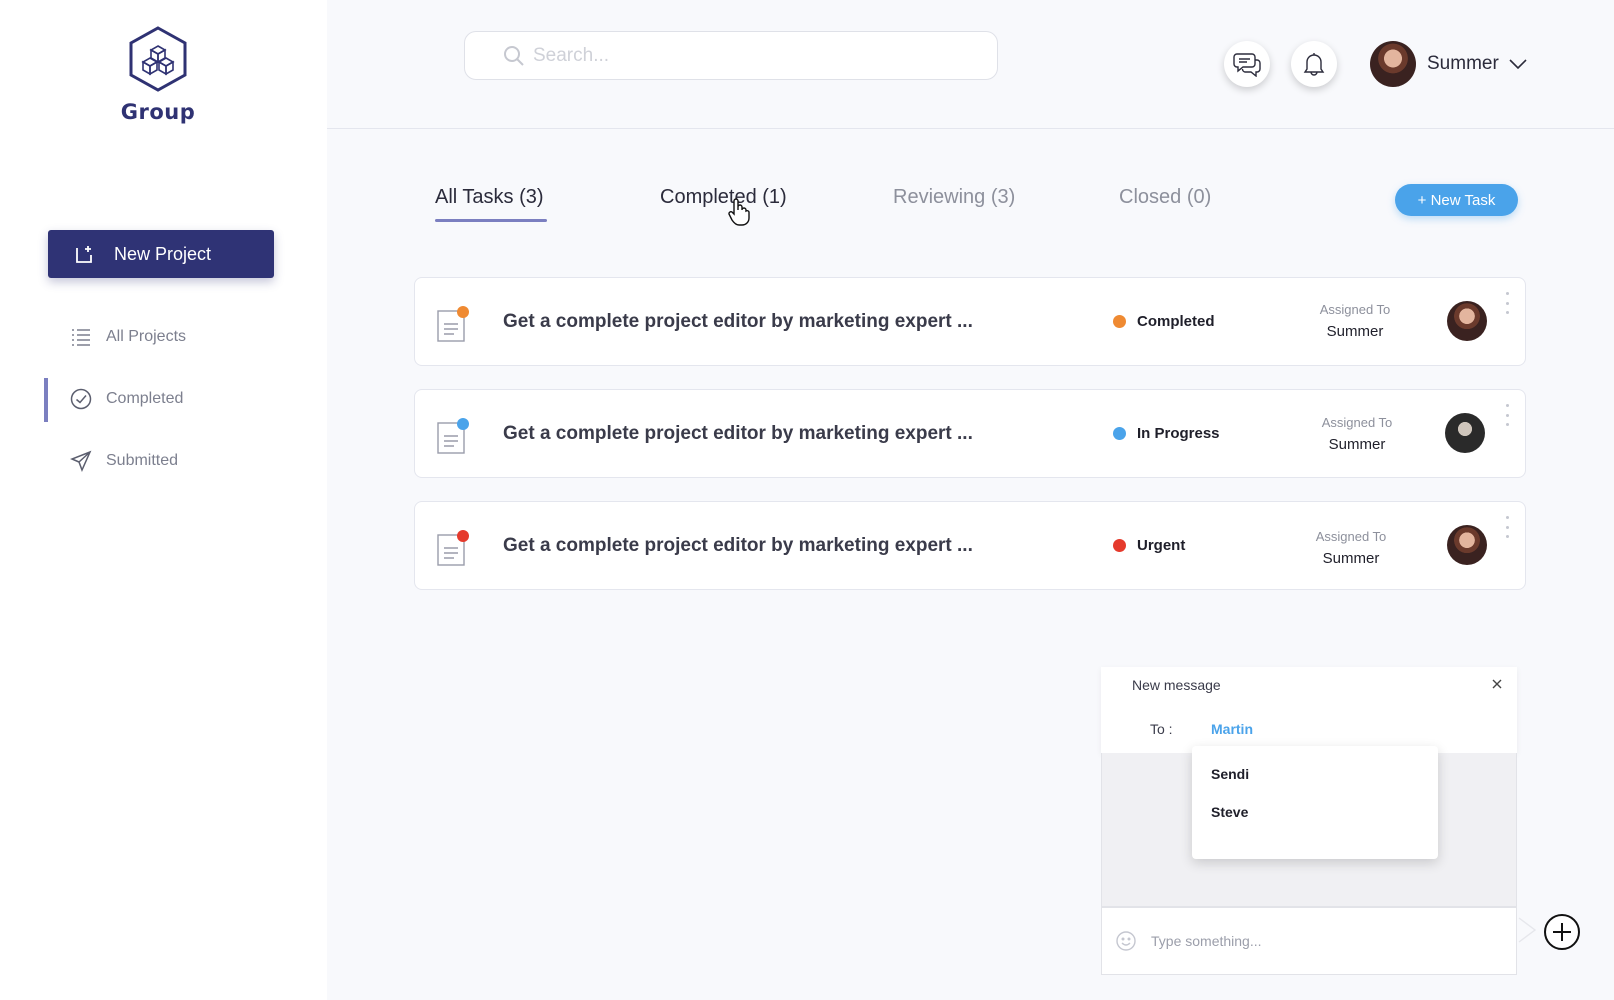 The width and height of the screenshot is (1614, 1000). Describe the element at coordinates (85, 254) in the screenshot. I see `new-project-icon` at that location.